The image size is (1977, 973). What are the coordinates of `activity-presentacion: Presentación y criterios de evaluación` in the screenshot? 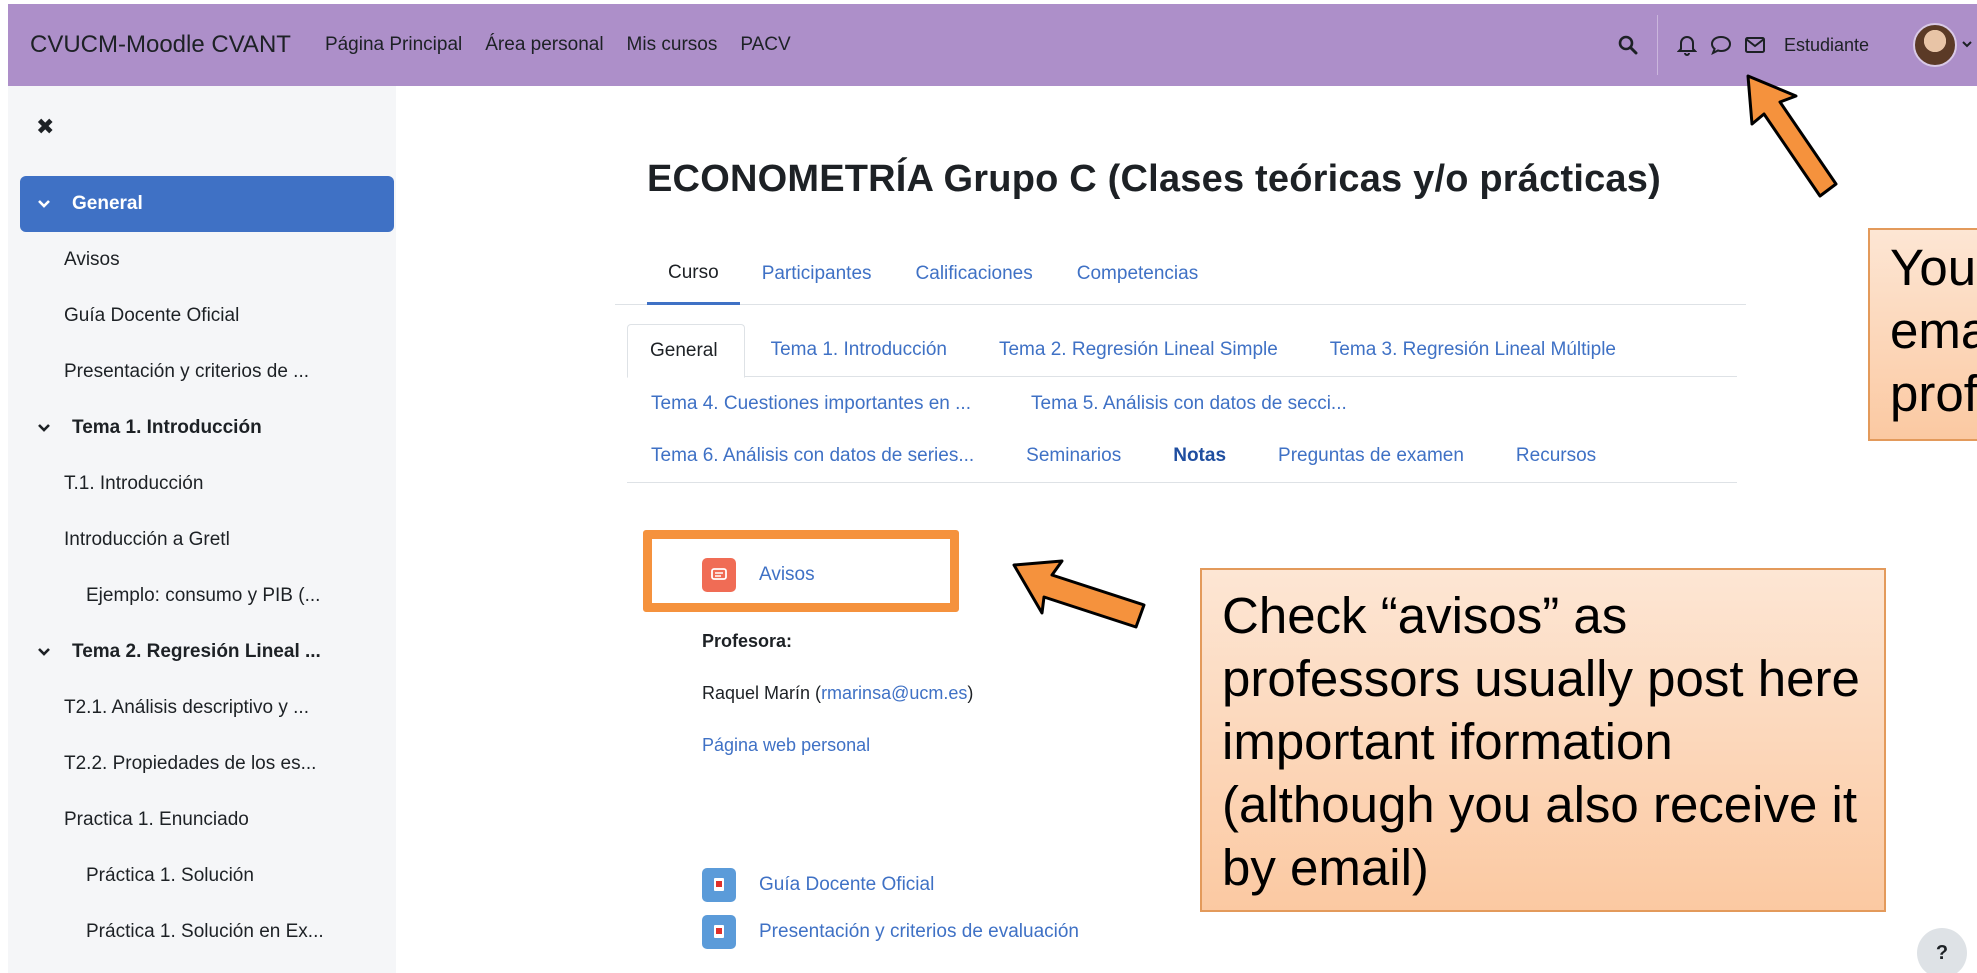 It's located at (890, 932).